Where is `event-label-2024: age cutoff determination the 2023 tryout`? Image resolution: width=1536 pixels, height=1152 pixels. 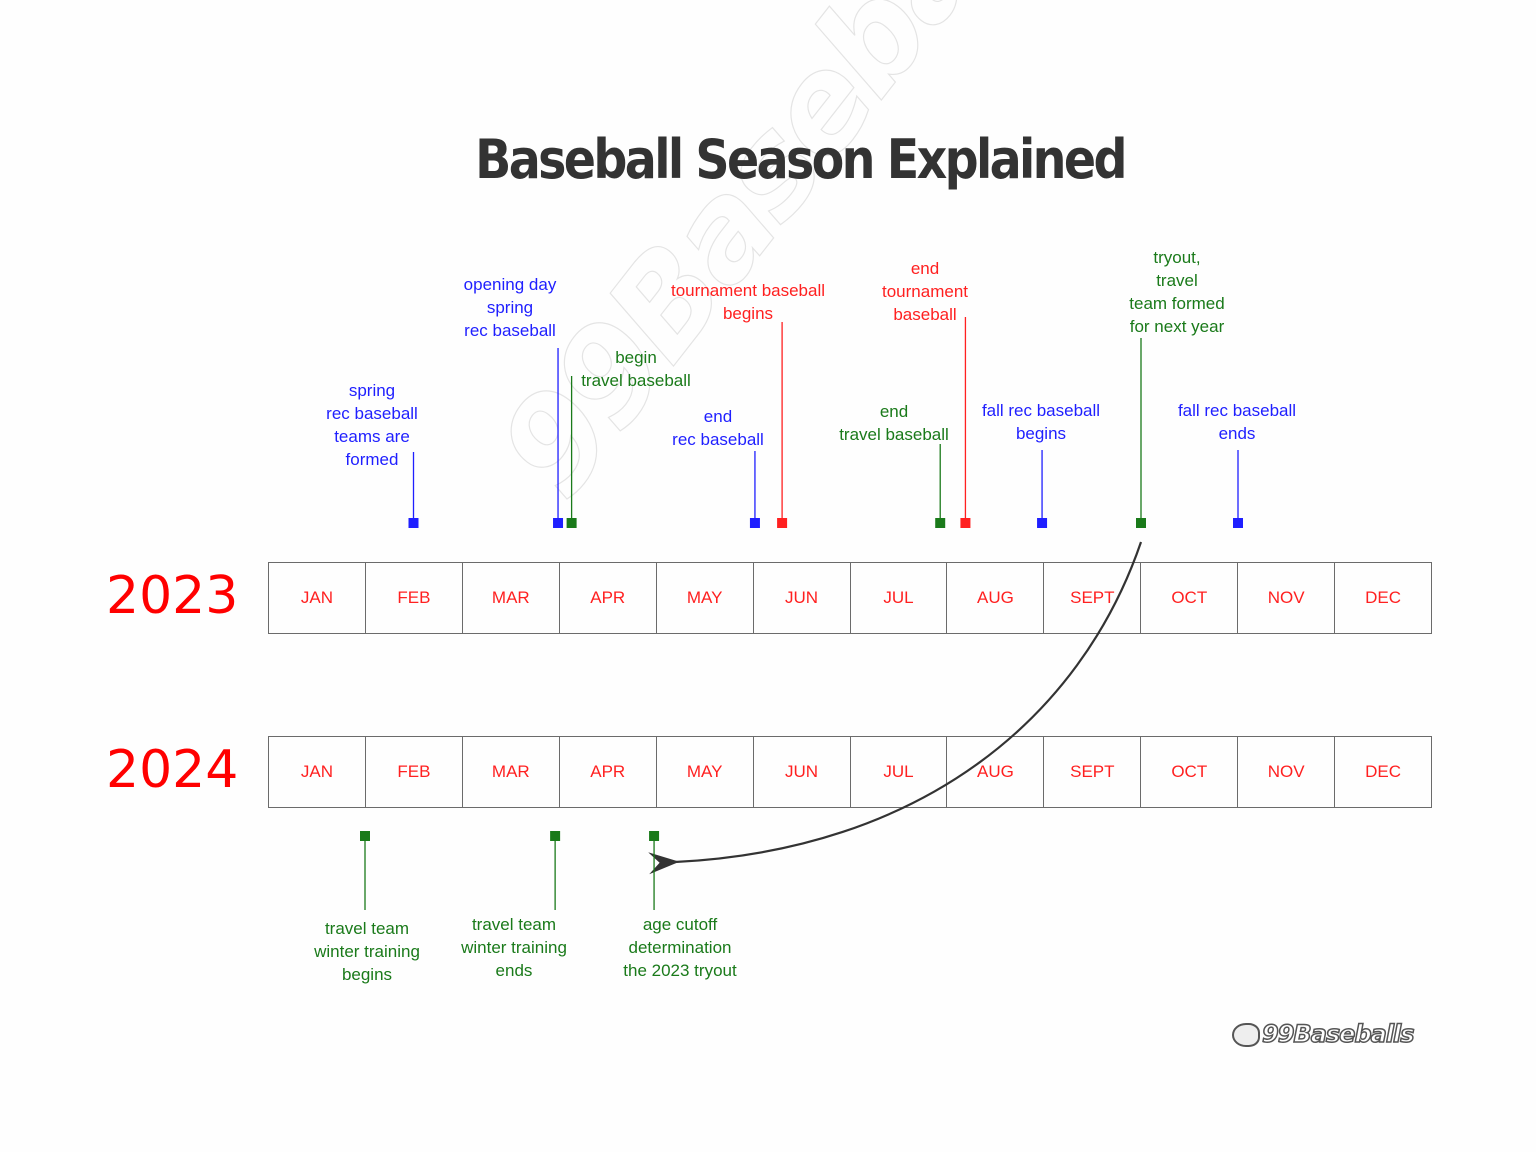
event-label-2024: age cutoff determination the 2023 tryout is located at coordinates (679, 947).